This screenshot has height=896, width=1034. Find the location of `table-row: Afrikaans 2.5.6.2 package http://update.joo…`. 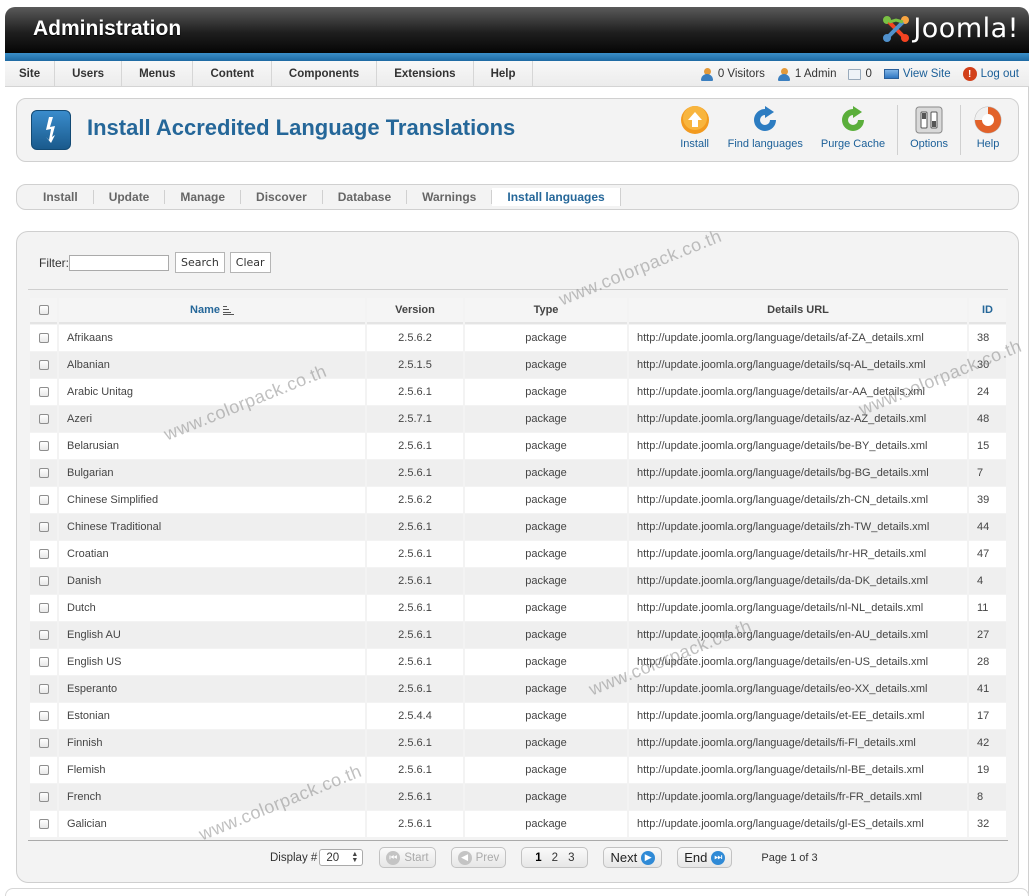

table-row: Afrikaans 2.5.6.2 package http://update.joo… is located at coordinates (518, 338).